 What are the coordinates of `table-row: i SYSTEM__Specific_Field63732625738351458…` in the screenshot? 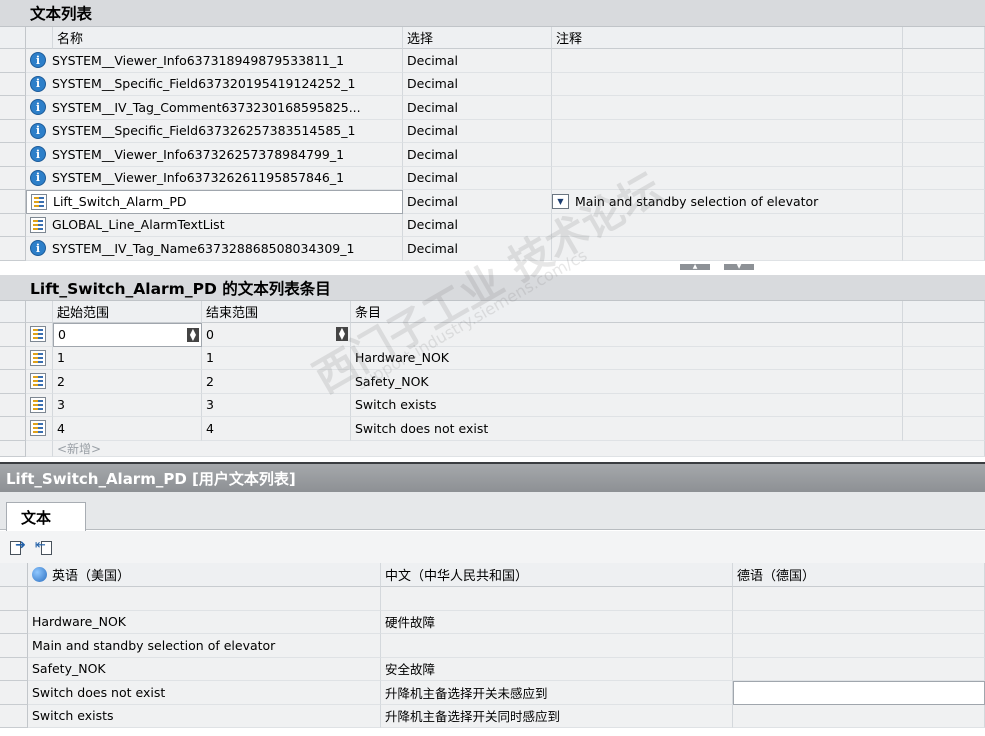 It's located at (492, 131).